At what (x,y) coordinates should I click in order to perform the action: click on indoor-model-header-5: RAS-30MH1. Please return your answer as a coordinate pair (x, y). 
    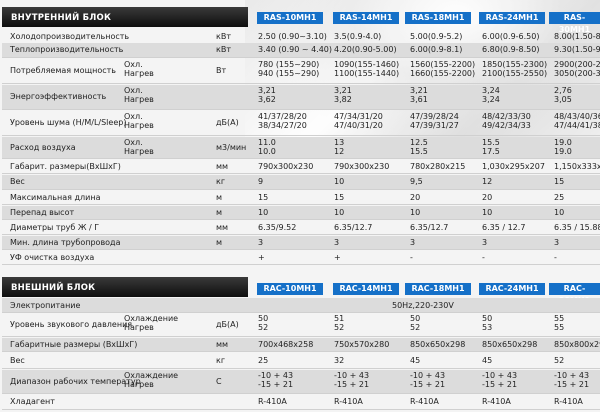
    Looking at the image, I should click on (574, 23).